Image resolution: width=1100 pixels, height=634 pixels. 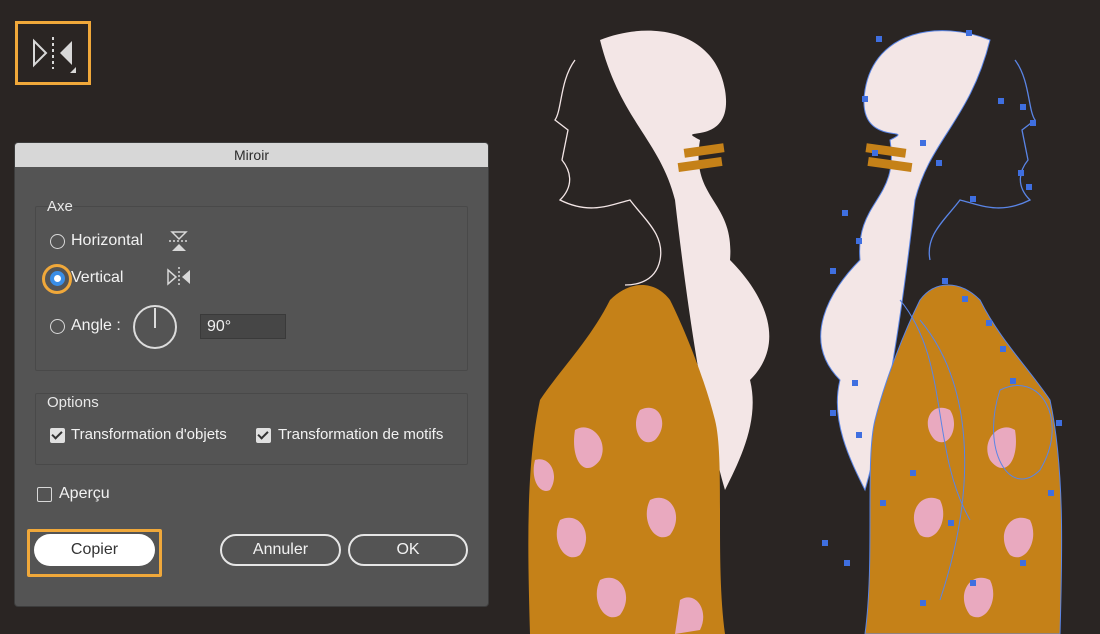 What do you see at coordinates (97, 277) in the screenshot?
I see `vertical-label: Vertical` at bounding box center [97, 277].